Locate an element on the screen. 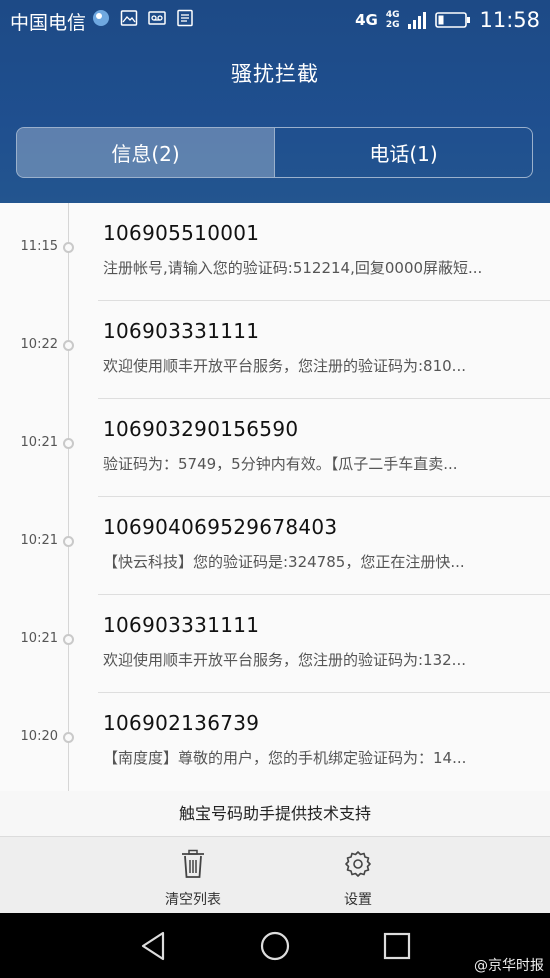 The image size is (550, 978). voicemail-icon is located at coordinates (157, 18).